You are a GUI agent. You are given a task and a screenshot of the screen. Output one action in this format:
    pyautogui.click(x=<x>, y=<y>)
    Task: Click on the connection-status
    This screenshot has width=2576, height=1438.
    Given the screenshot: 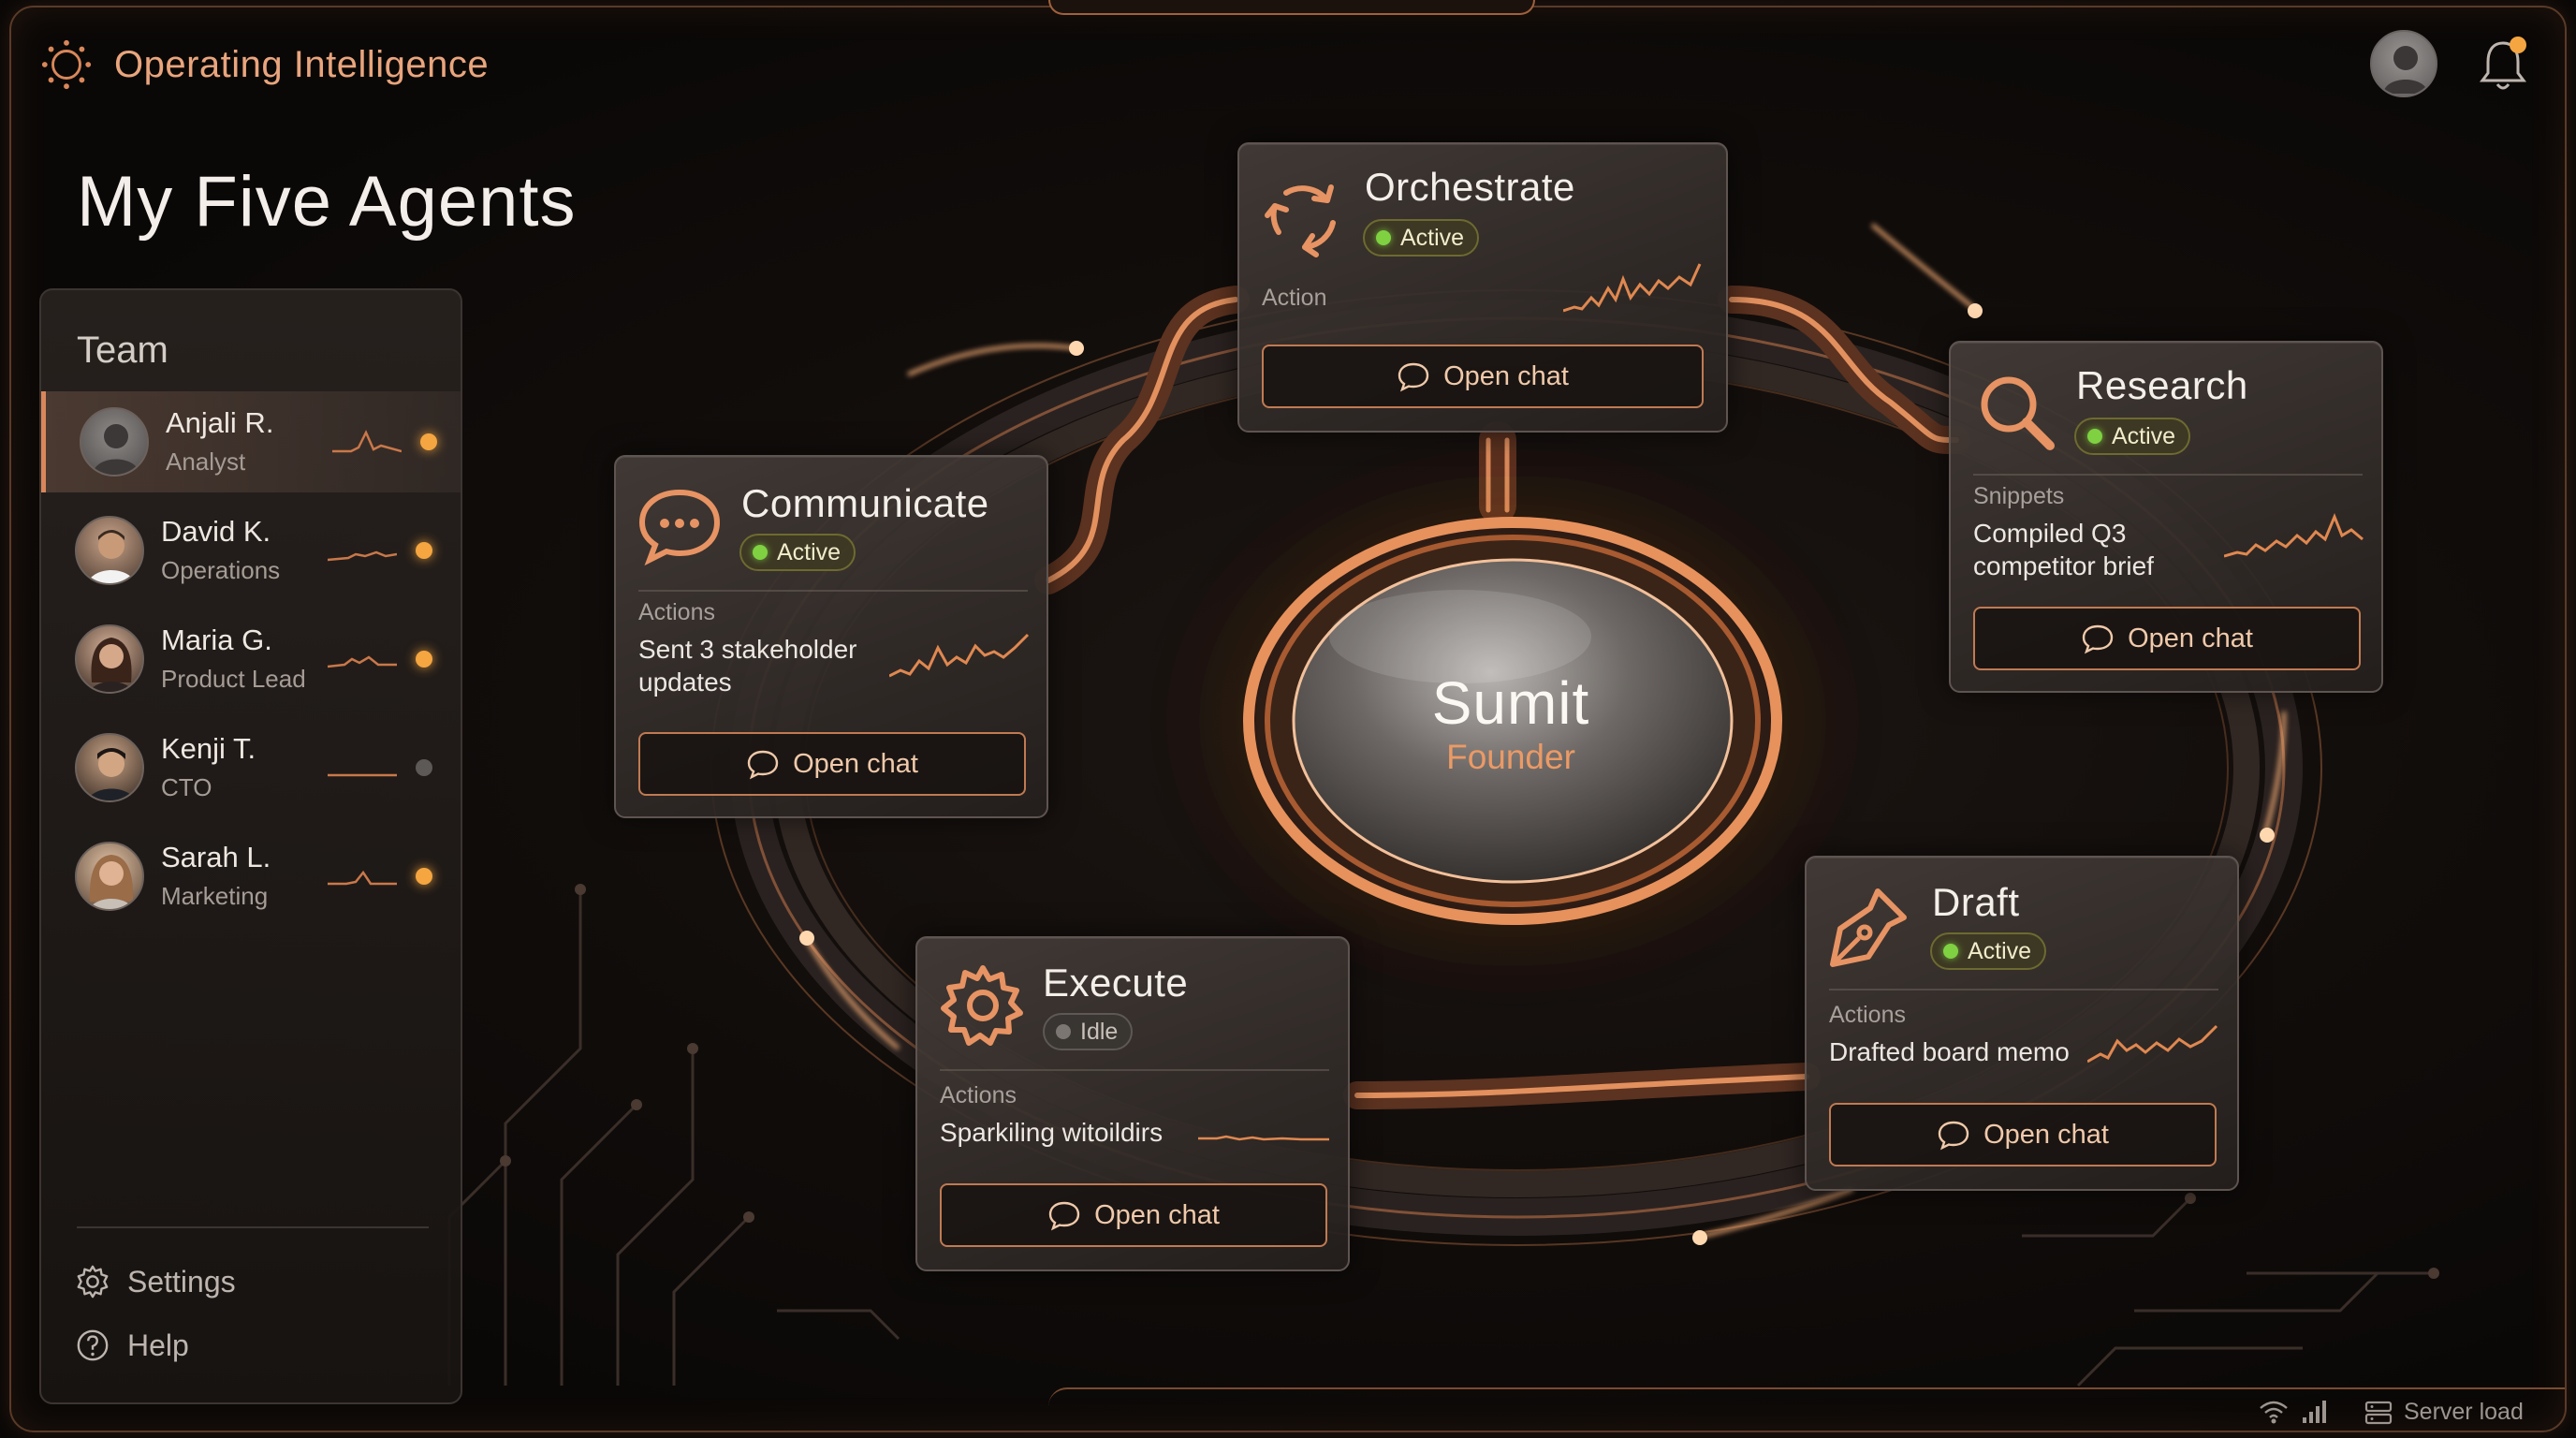 What is the action you would take?
    pyautogui.click(x=2292, y=1412)
    